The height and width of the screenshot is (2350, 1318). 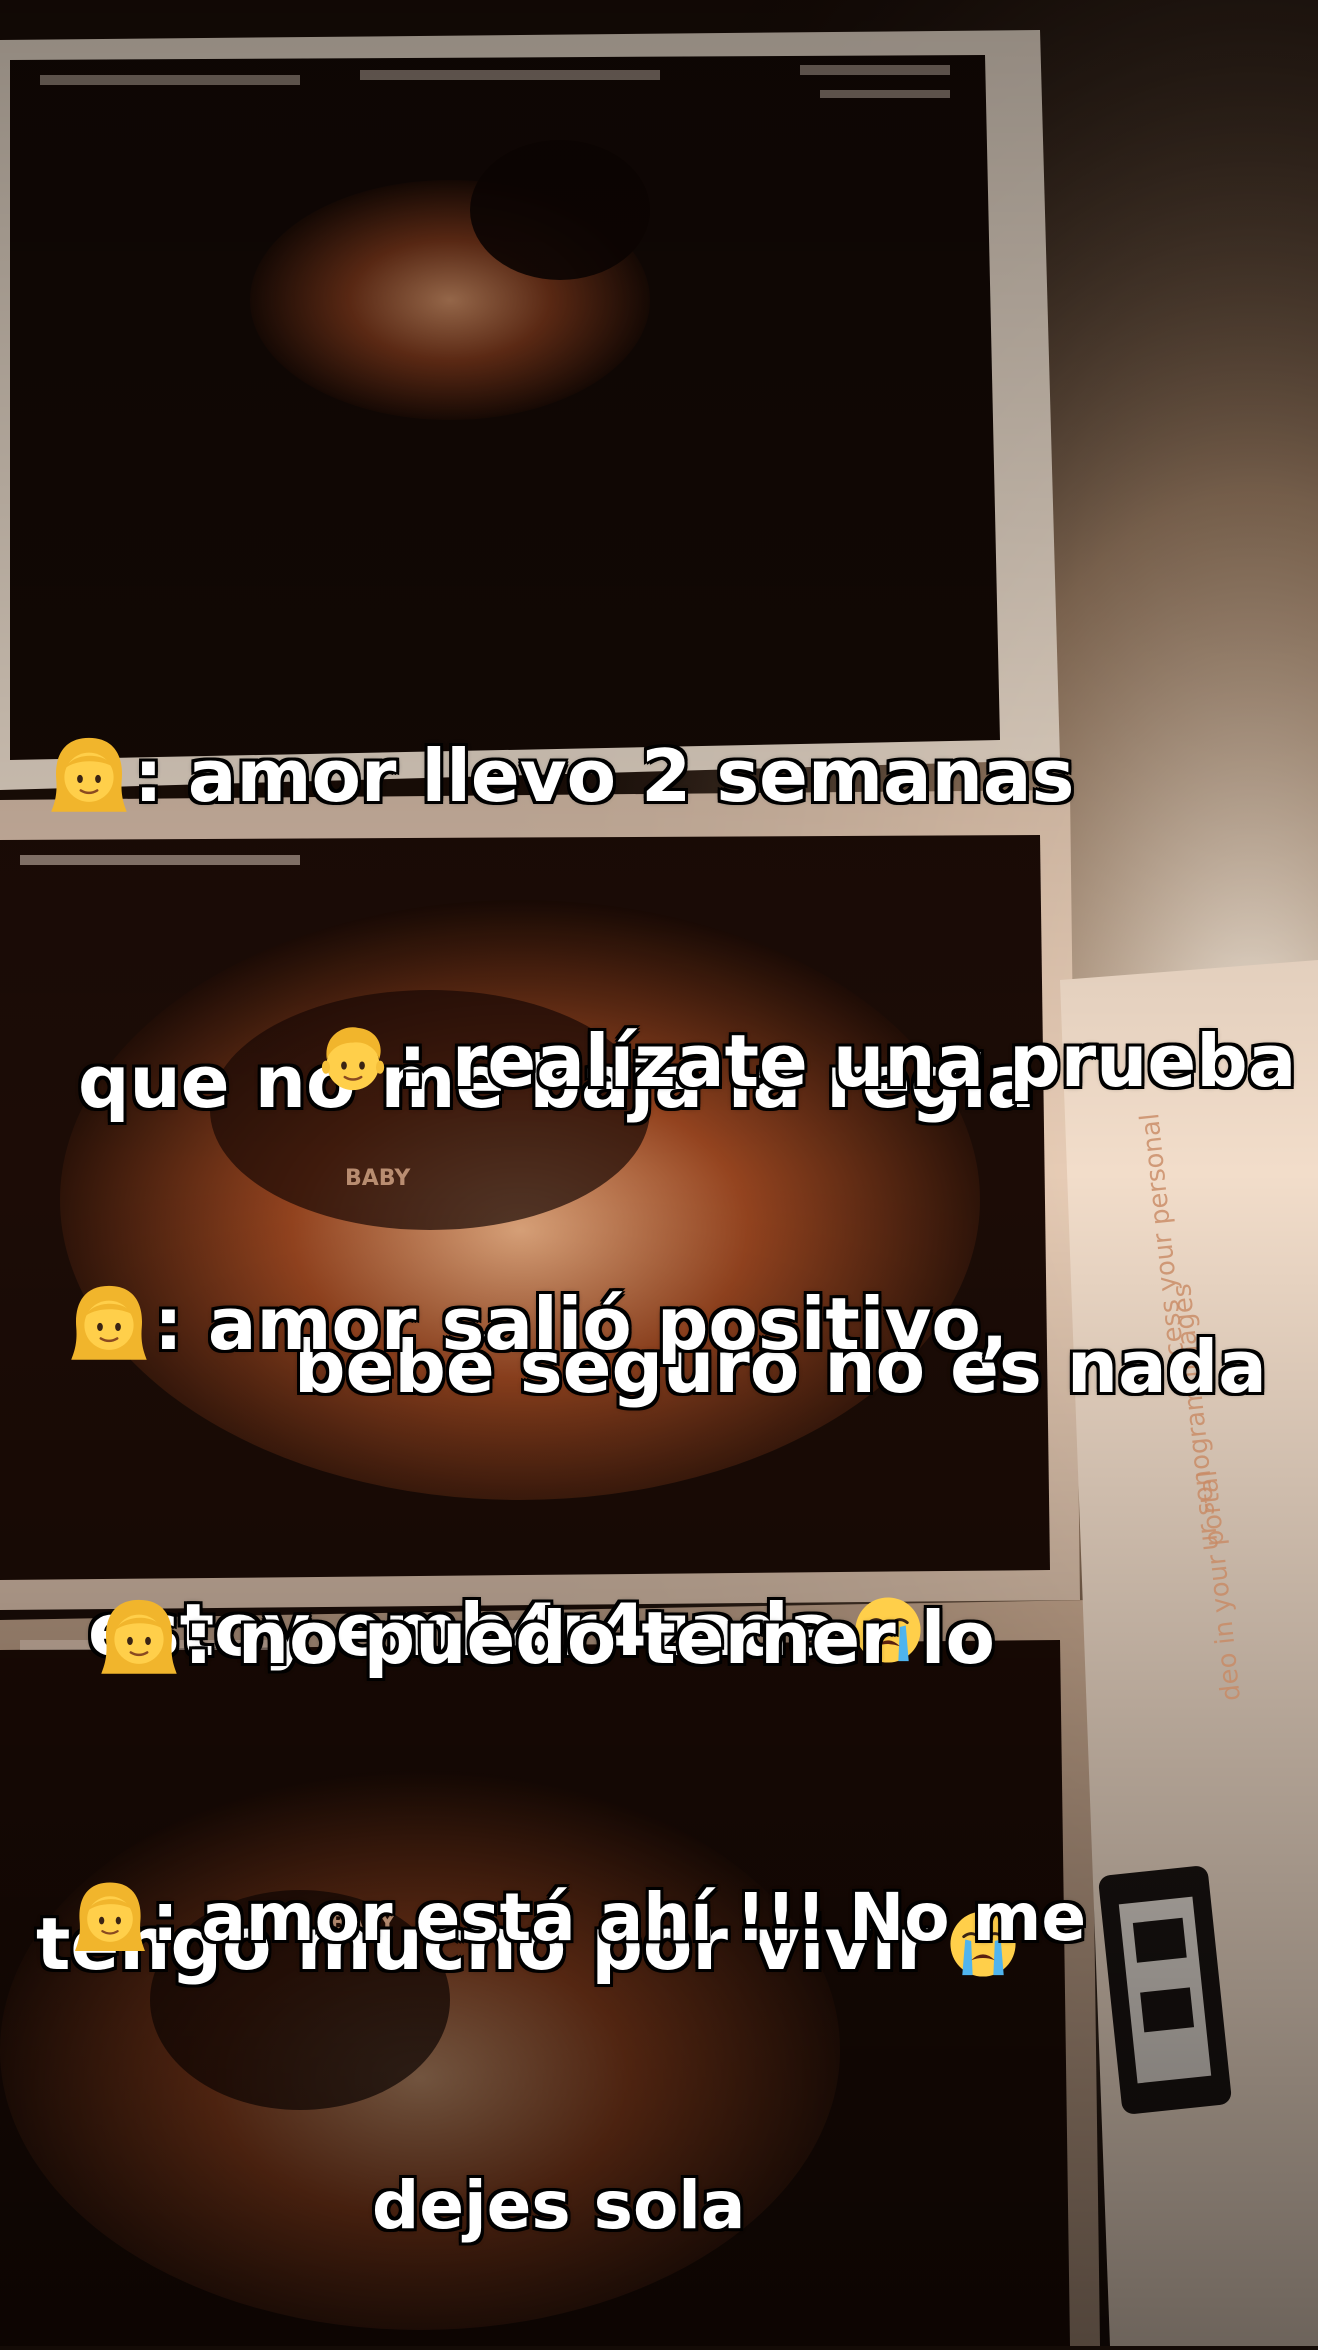 What do you see at coordinates (581, 1324) in the screenshot?
I see `message-3-text-1: : amor salió positivo,` at bounding box center [581, 1324].